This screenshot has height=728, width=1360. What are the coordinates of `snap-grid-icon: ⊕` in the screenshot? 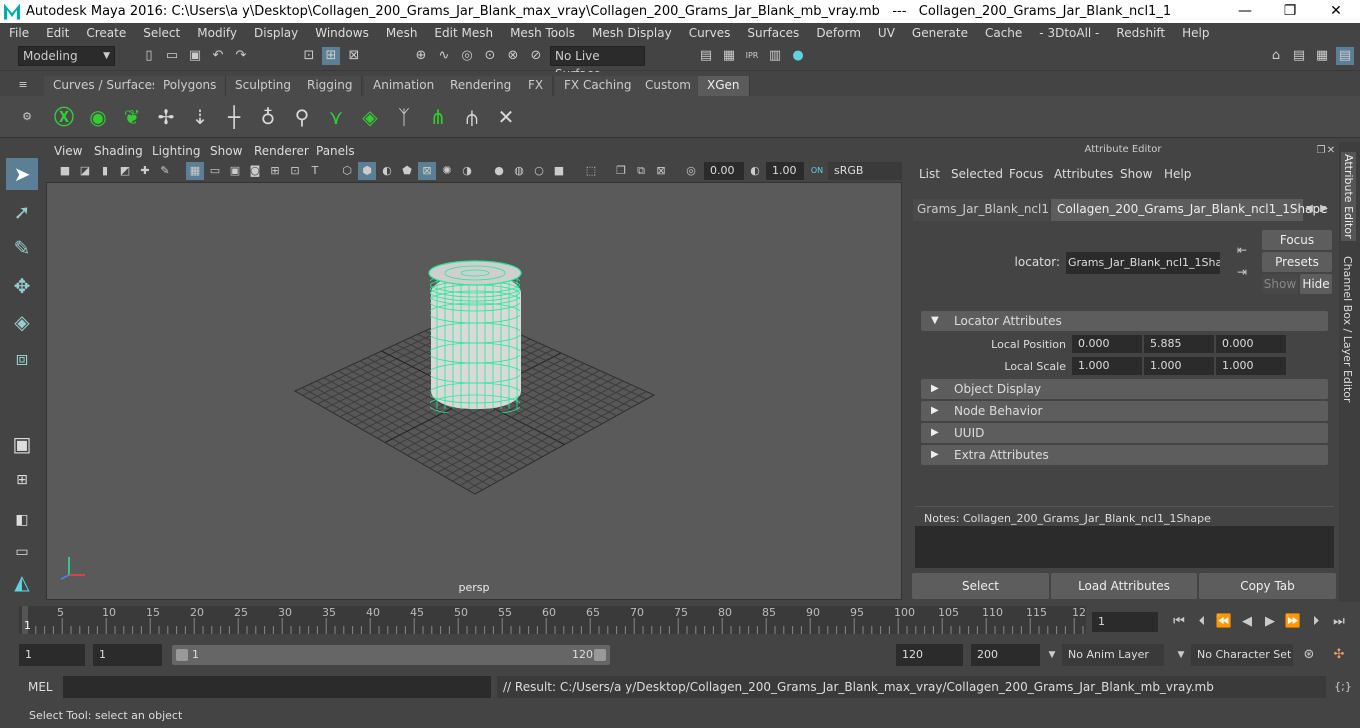 It's located at (421, 56).